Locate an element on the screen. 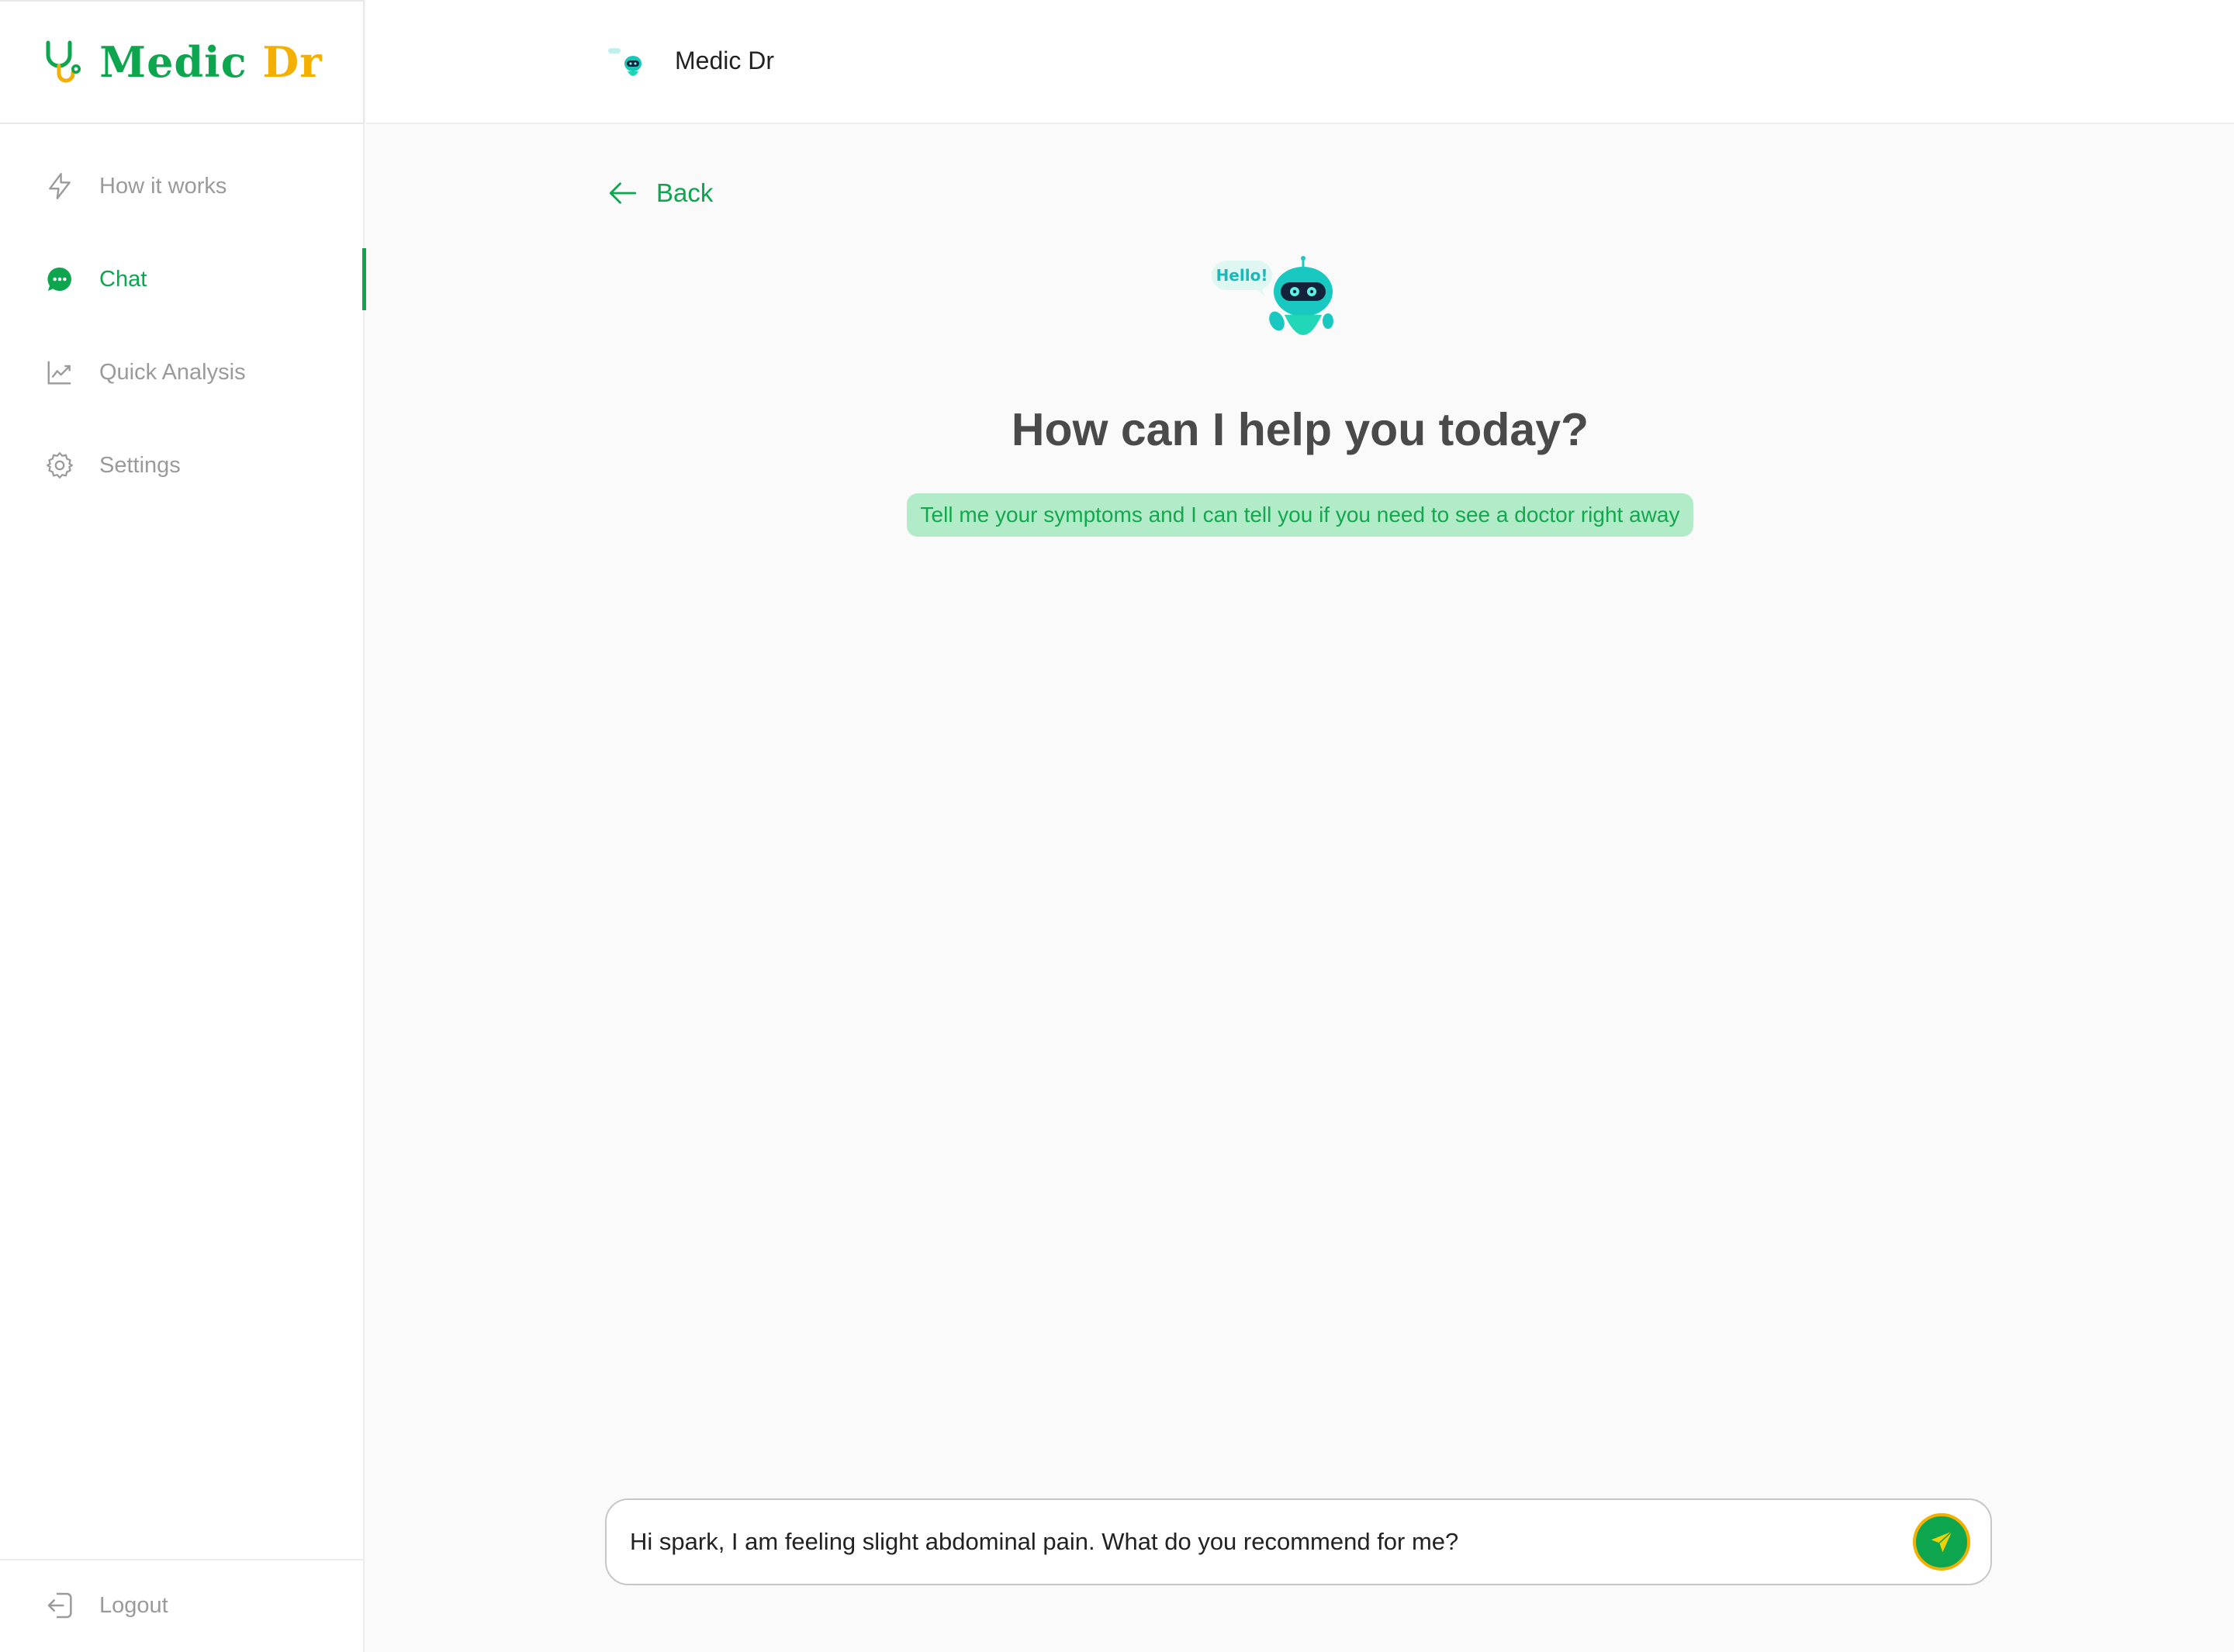  logout-icon is located at coordinates (60, 1605).